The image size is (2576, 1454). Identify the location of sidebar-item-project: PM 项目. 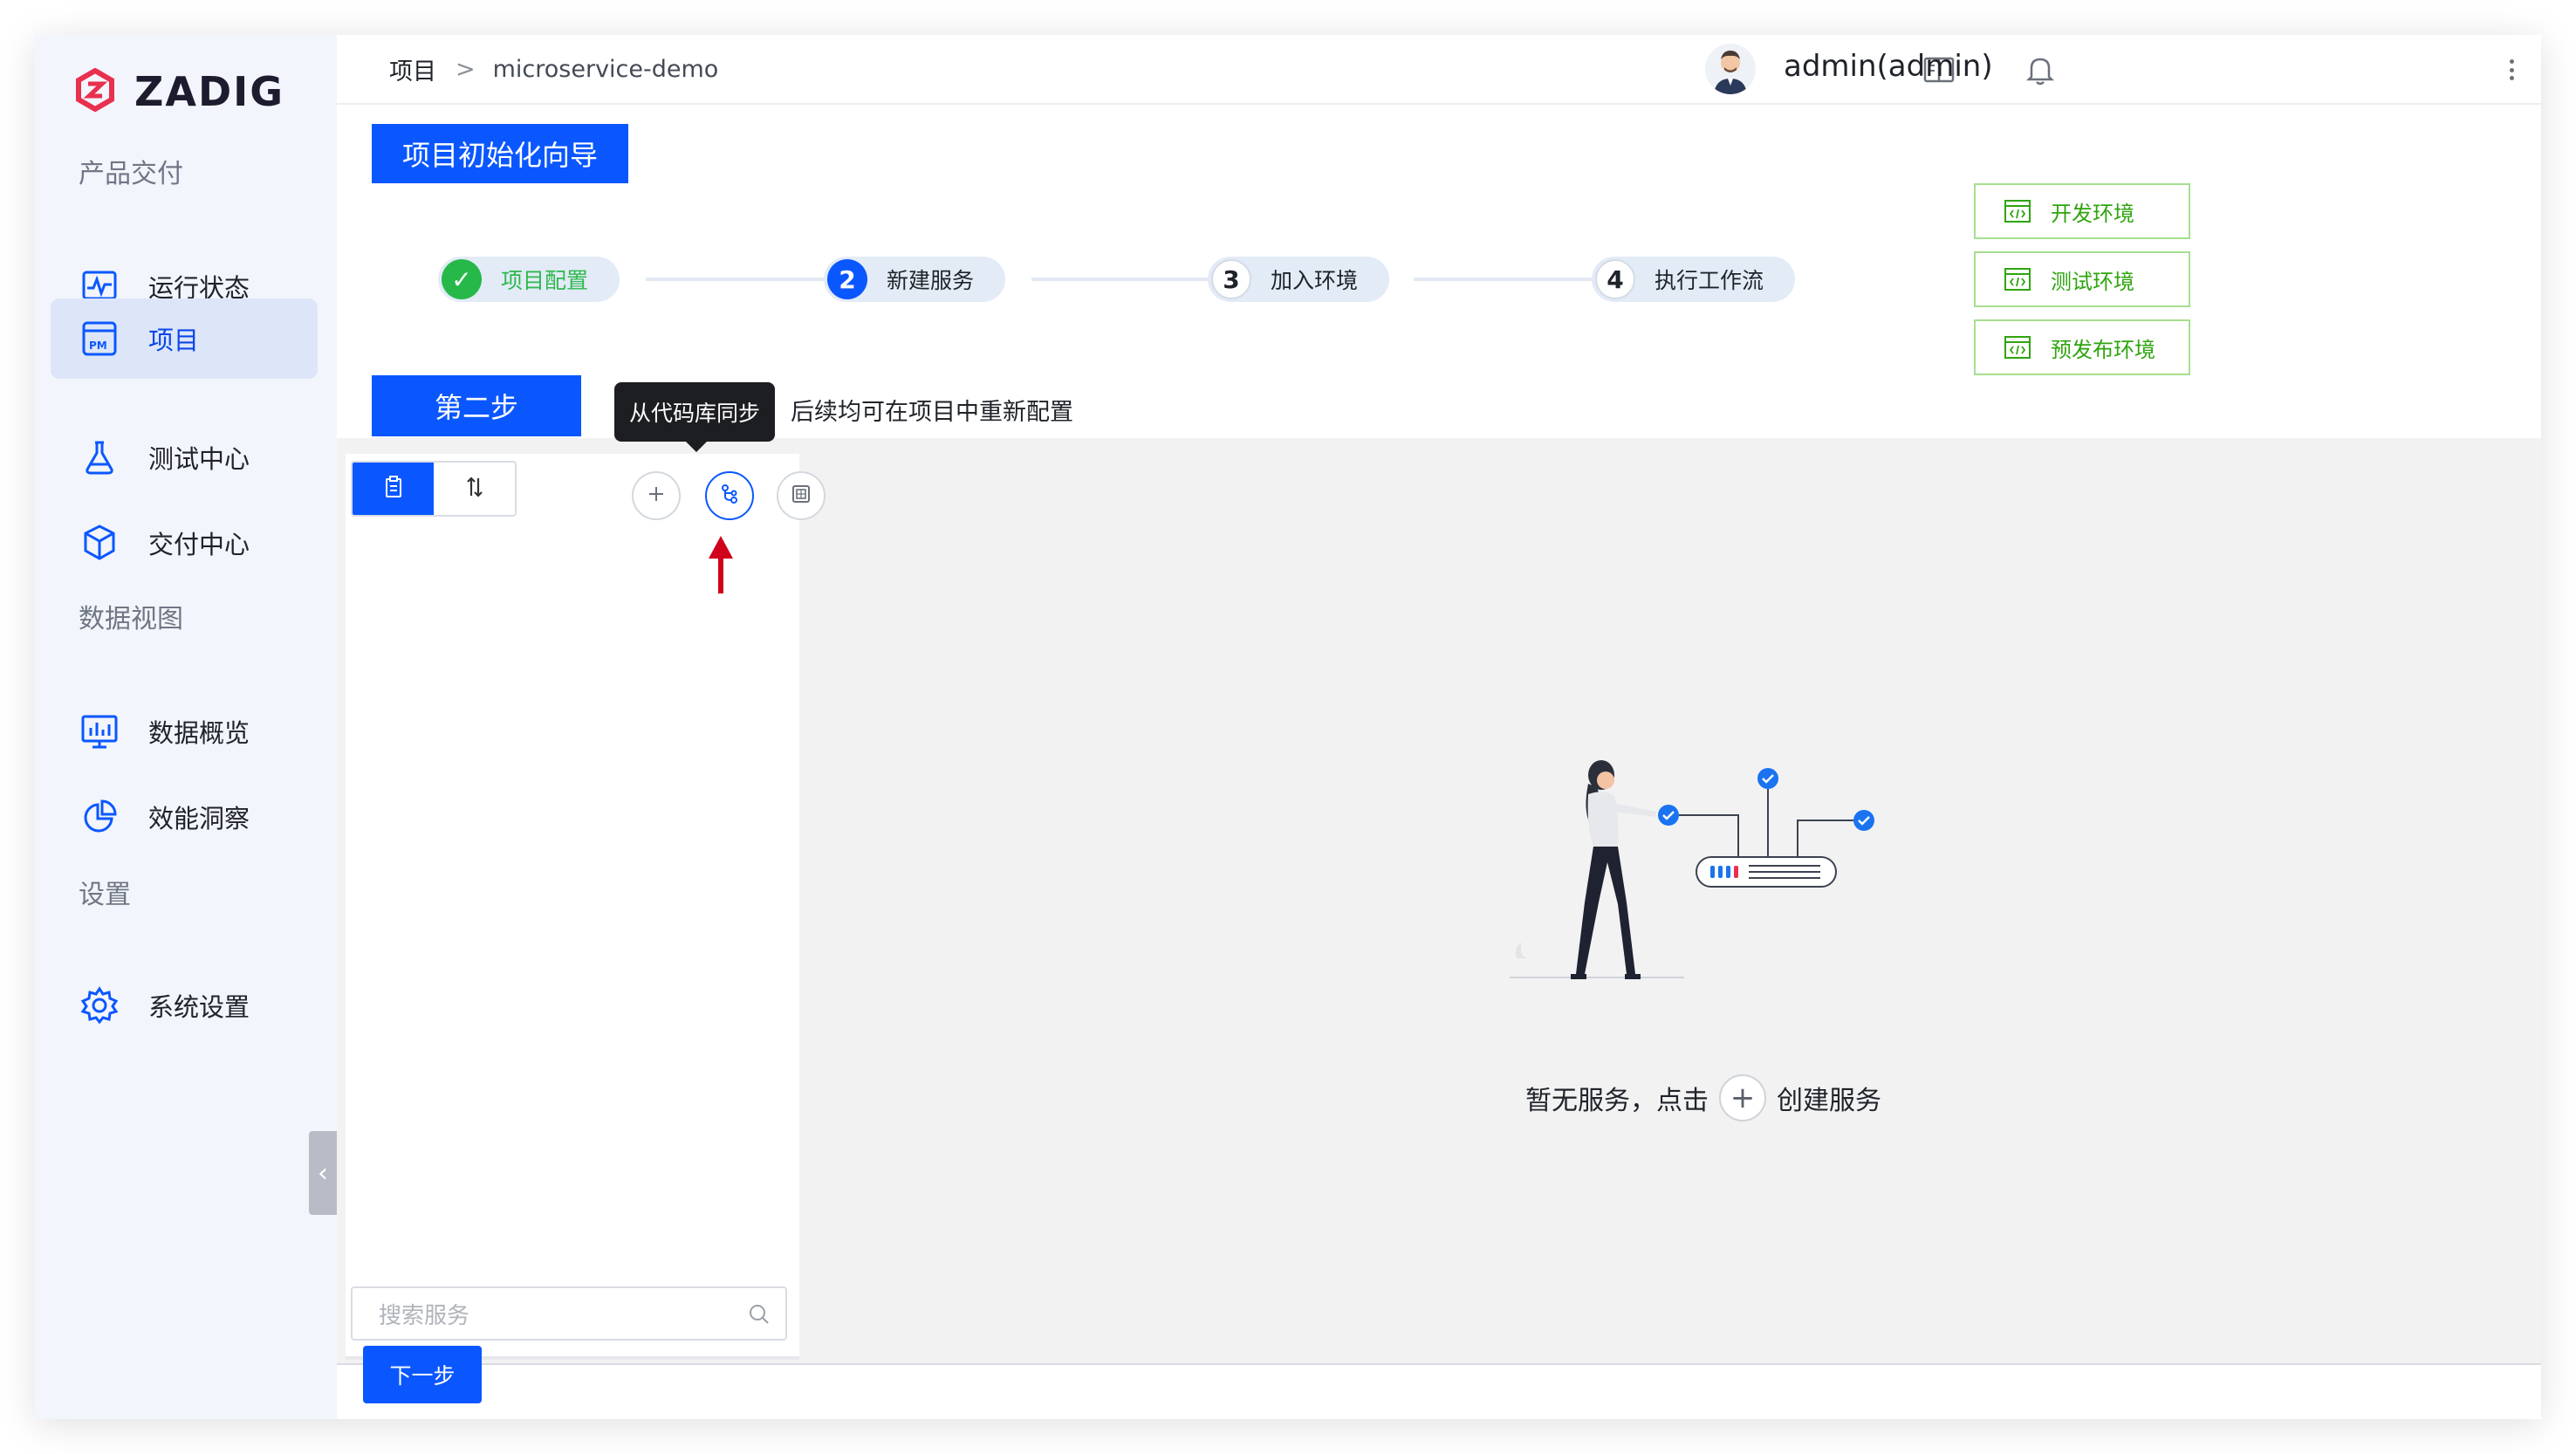
(184, 338).